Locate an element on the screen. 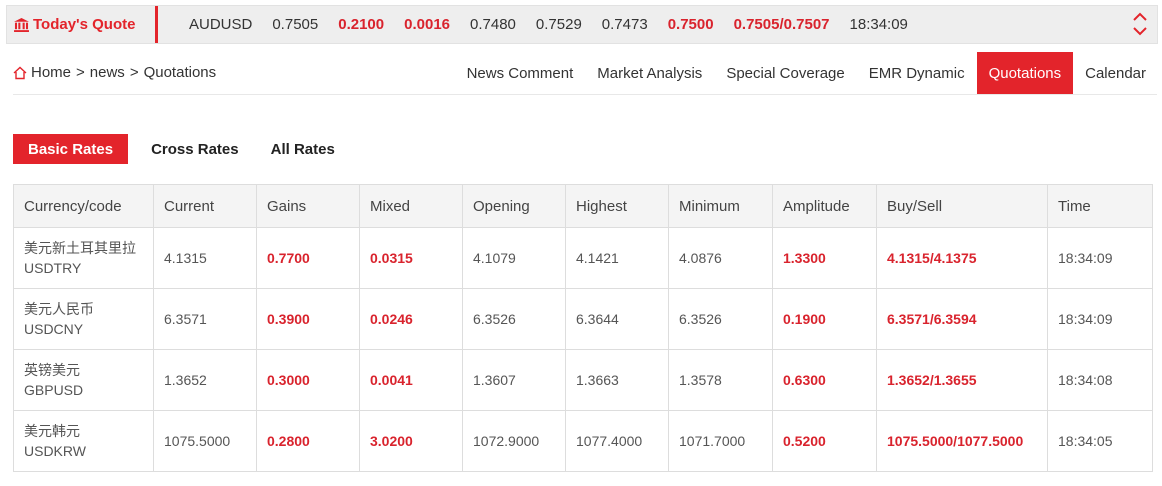  opening-cell: 4.1079 is located at coordinates (514, 258).